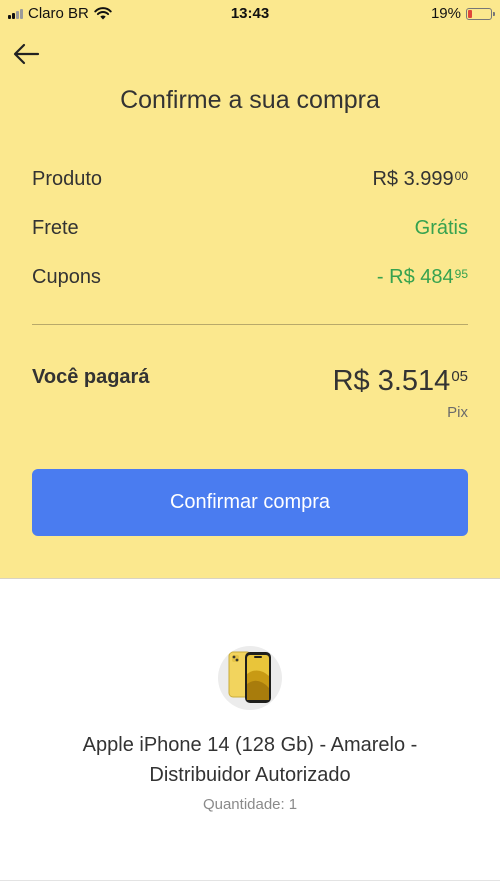  I want to click on summary-row-coupons: Cupons - R$ 48495, so click(250, 279).